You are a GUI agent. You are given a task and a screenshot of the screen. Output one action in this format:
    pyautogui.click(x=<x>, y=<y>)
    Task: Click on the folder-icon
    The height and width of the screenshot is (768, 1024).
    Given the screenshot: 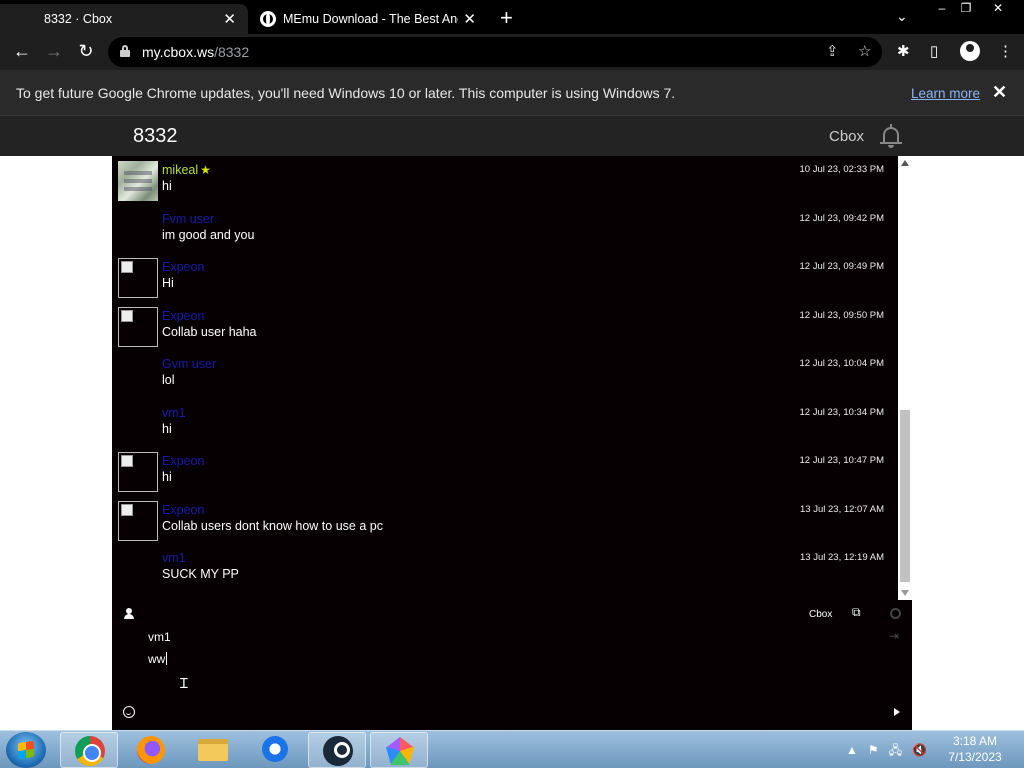 What is the action you would take?
    pyautogui.click(x=213, y=750)
    